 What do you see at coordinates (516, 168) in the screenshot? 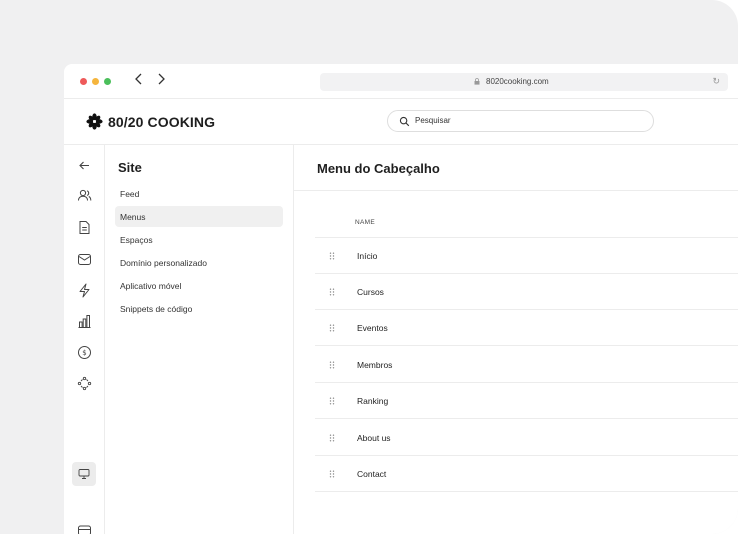
I see `page-header: Menu do Cabeçalho` at bounding box center [516, 168].